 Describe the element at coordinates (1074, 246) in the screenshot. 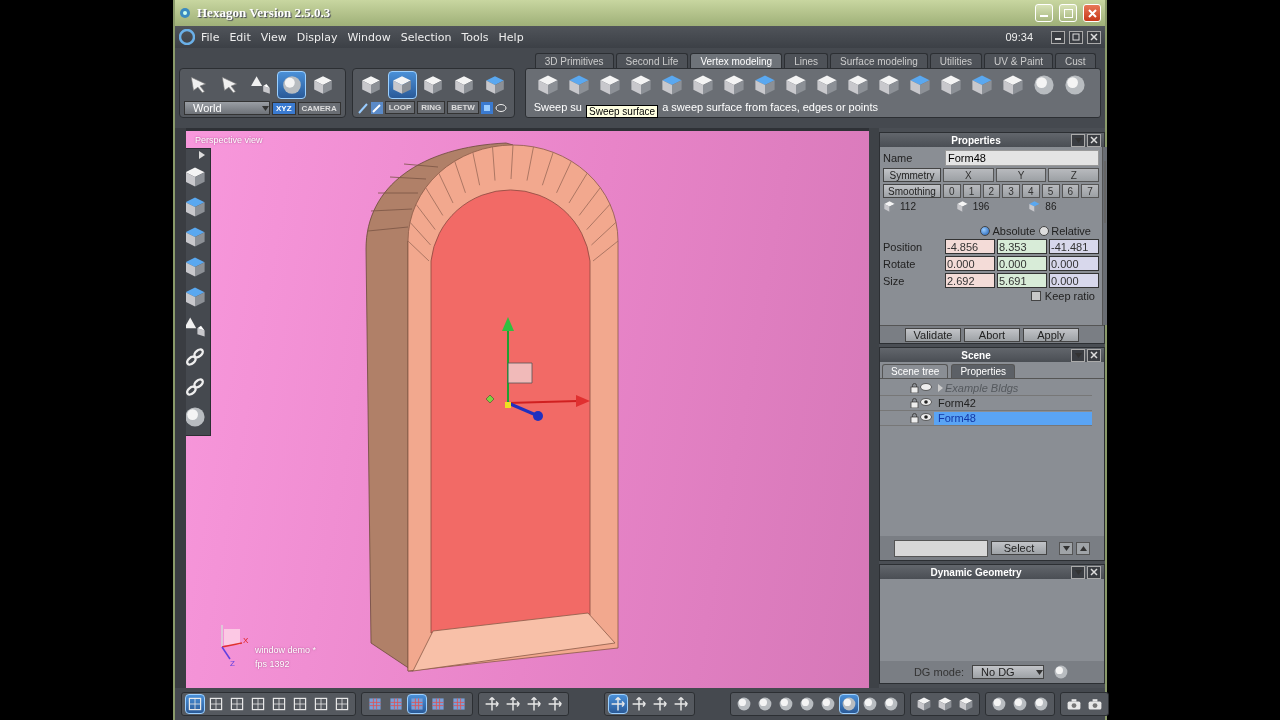

I see `number-field: -41.481` at that location.